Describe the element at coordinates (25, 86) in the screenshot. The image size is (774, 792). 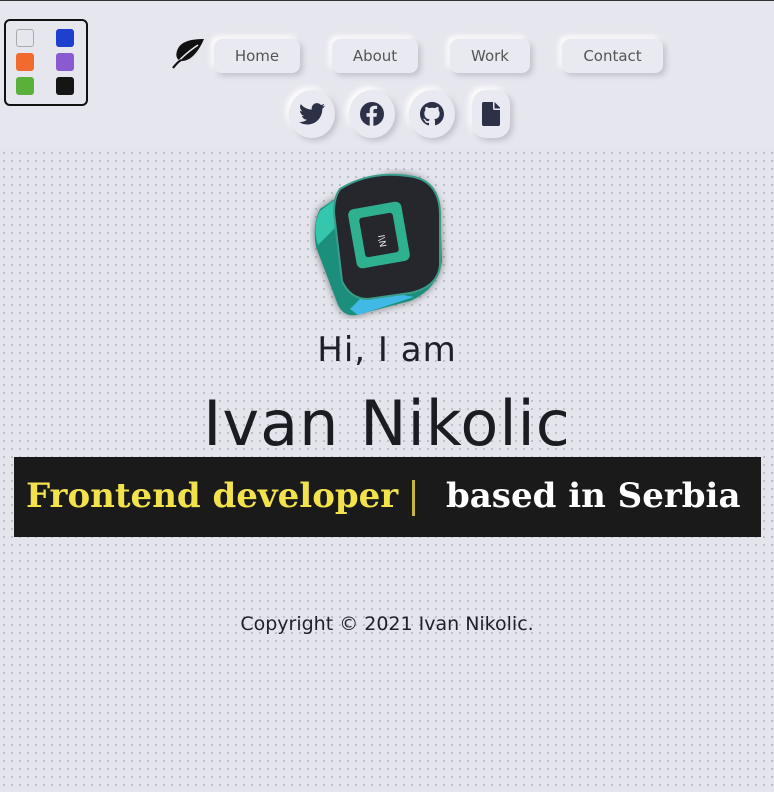
I see `swatch-green` at that location.